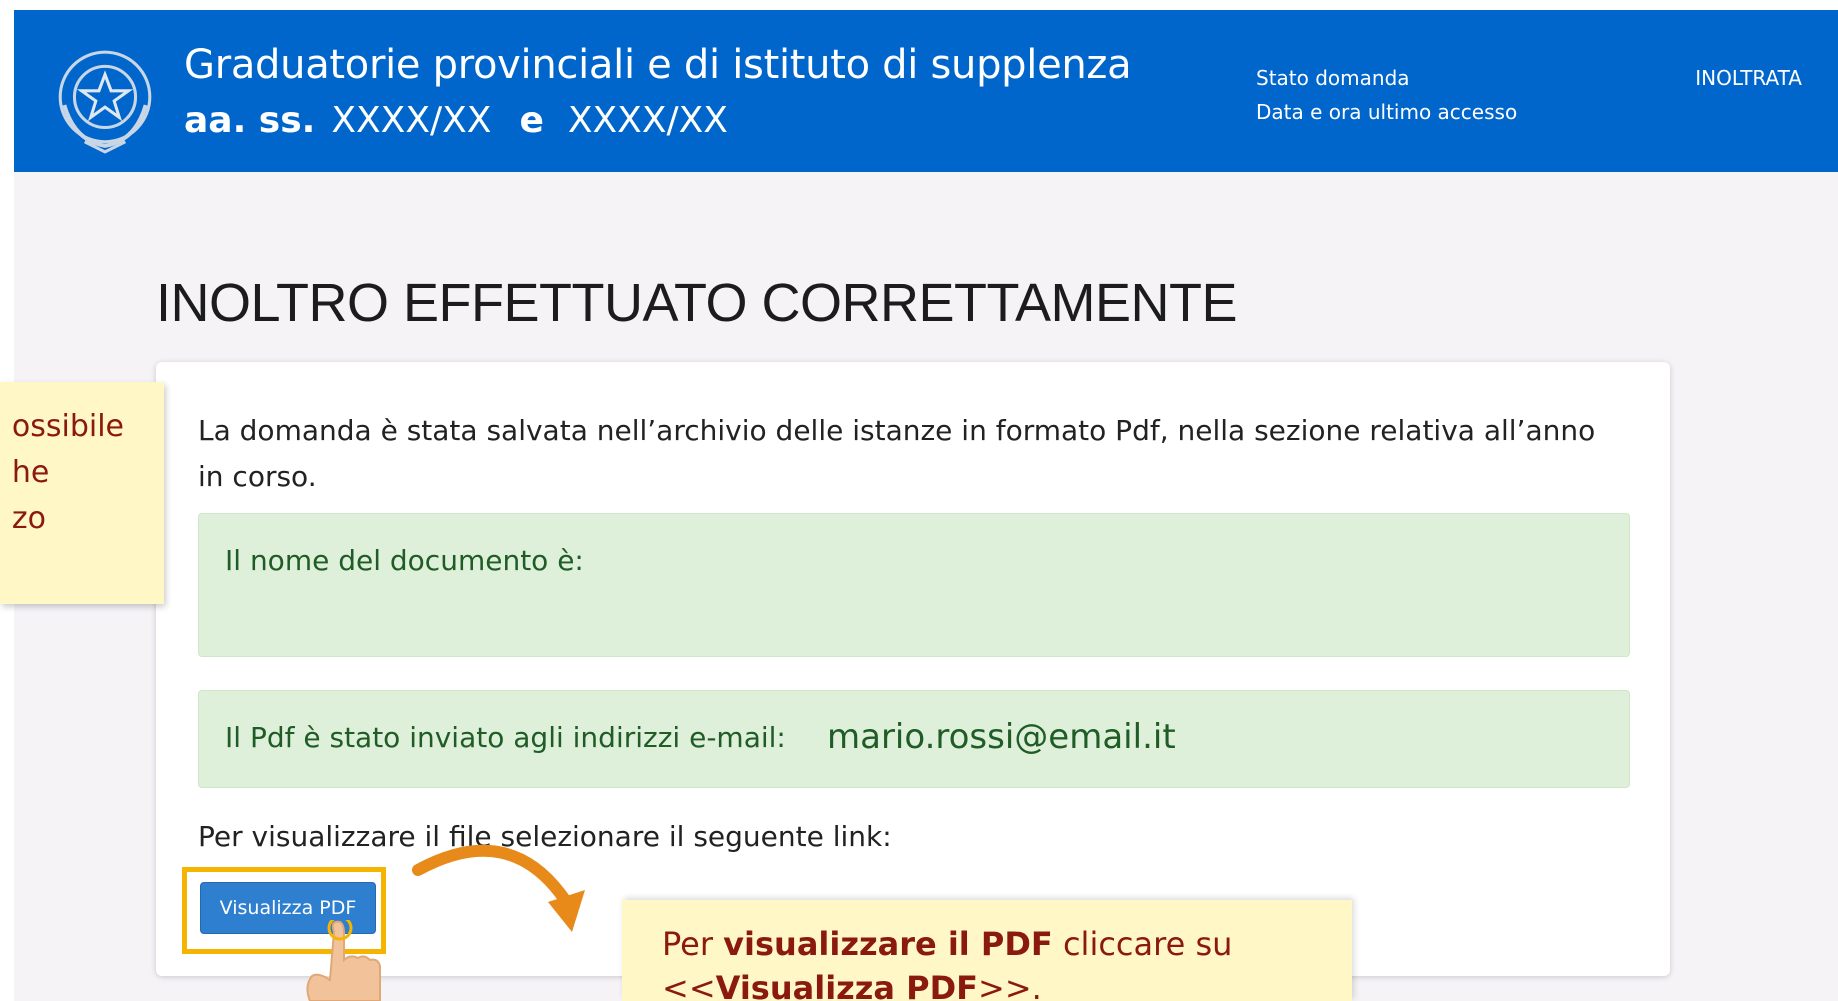  What do you see at coordinates (67, 426) in the screenshot?
I see `note-left-line: ossibile` at bounding box center [67, 426].